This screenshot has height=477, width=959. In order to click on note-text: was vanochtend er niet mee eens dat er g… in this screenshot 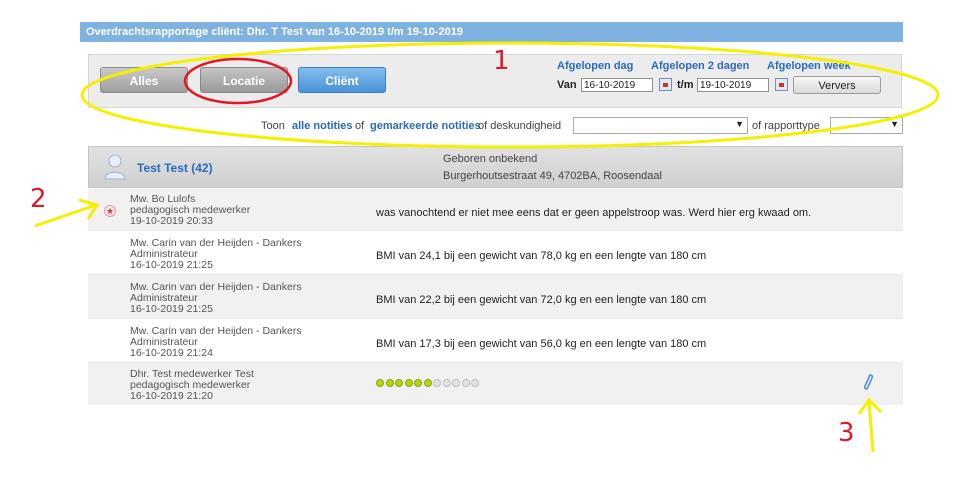, I will do `click(594, 213)`.